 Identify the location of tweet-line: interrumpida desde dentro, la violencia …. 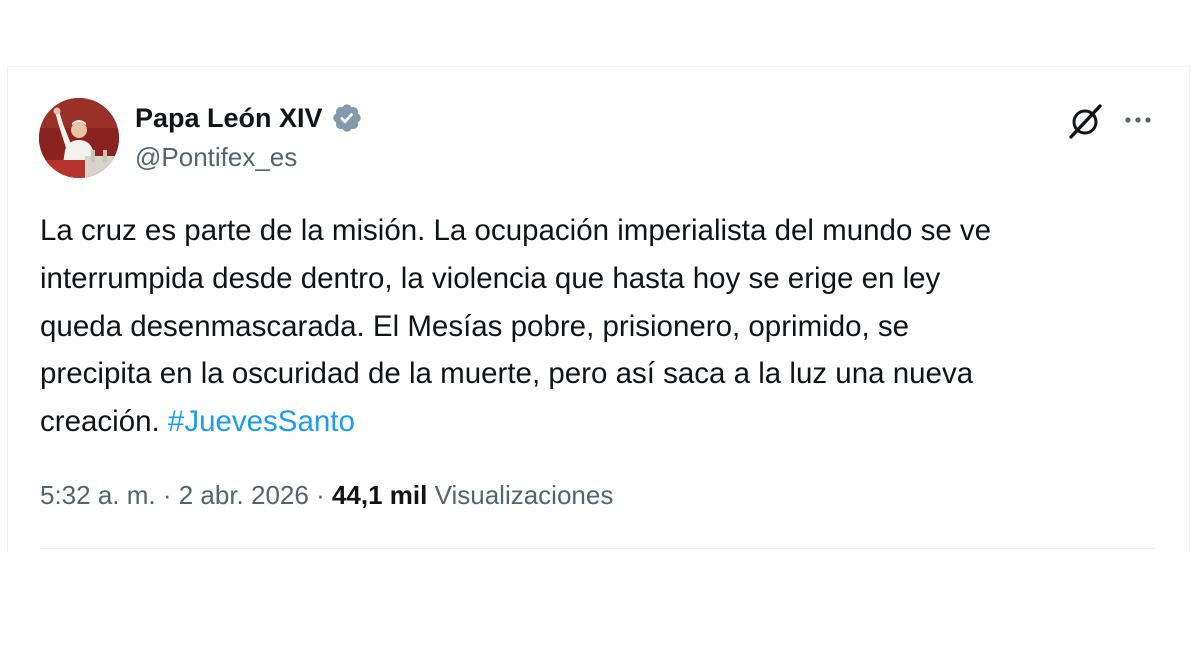
(490, 278).